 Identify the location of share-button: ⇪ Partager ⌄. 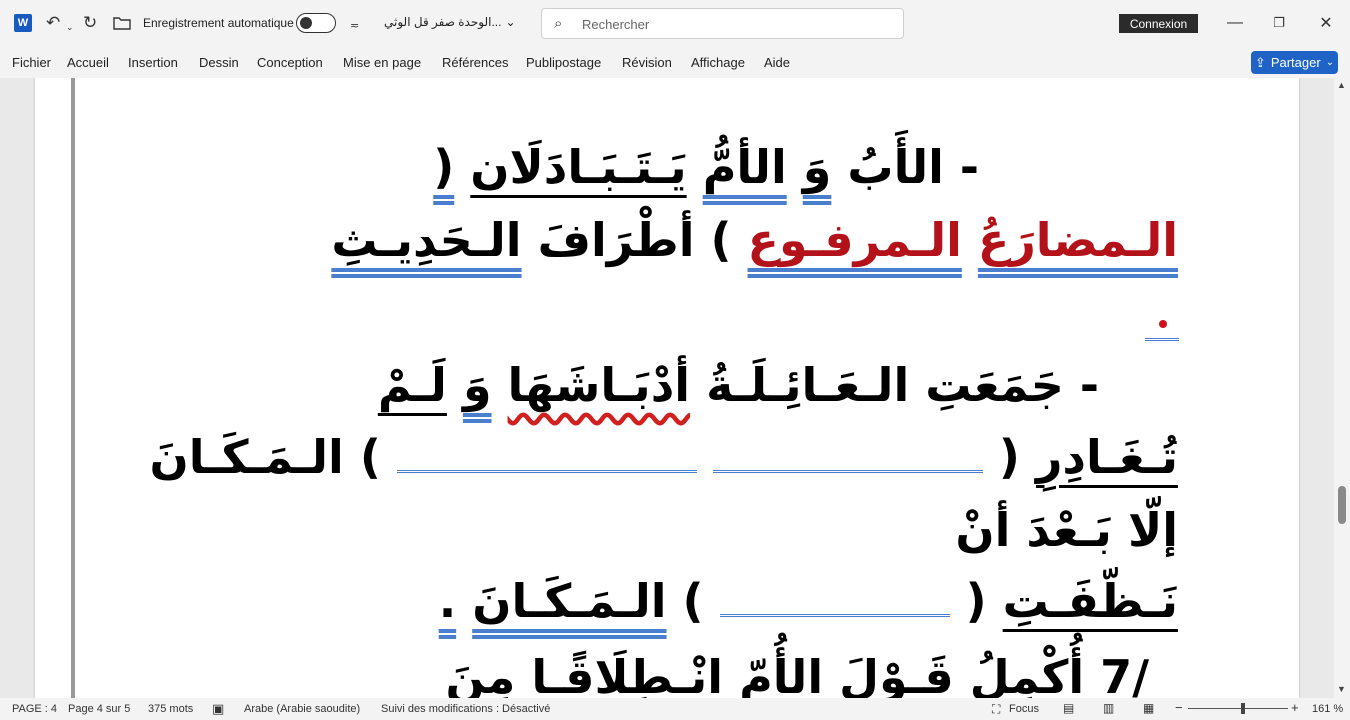
(1294, 62).